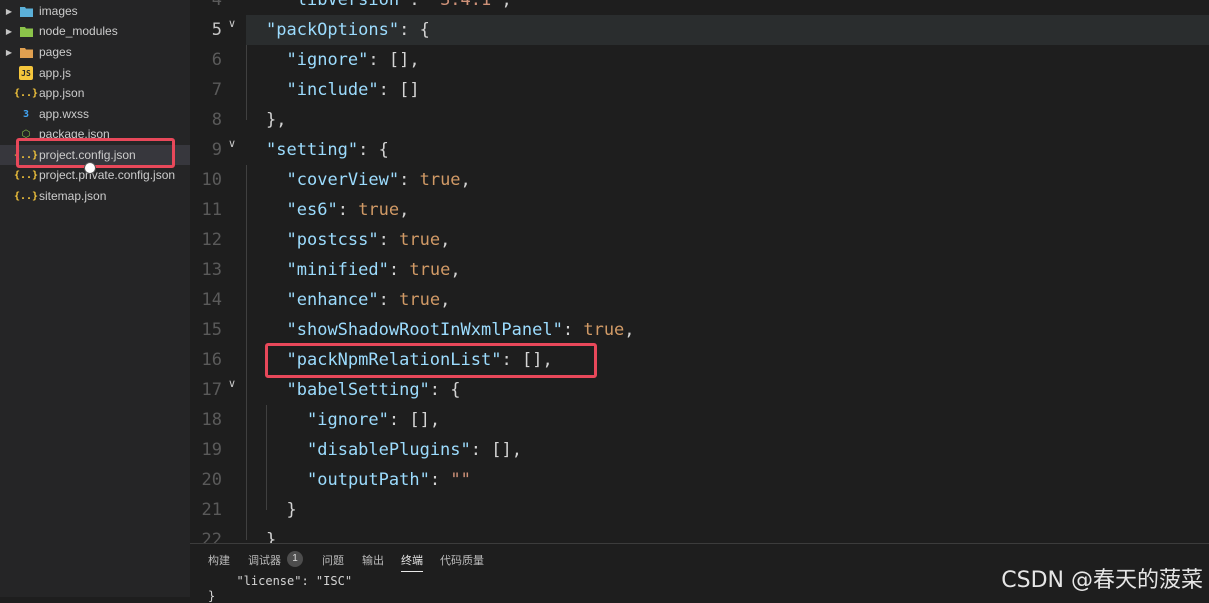 The width and height of the screenshot is (1209, 603). I want to click on css-file-icon: 3, so click(26, 114).